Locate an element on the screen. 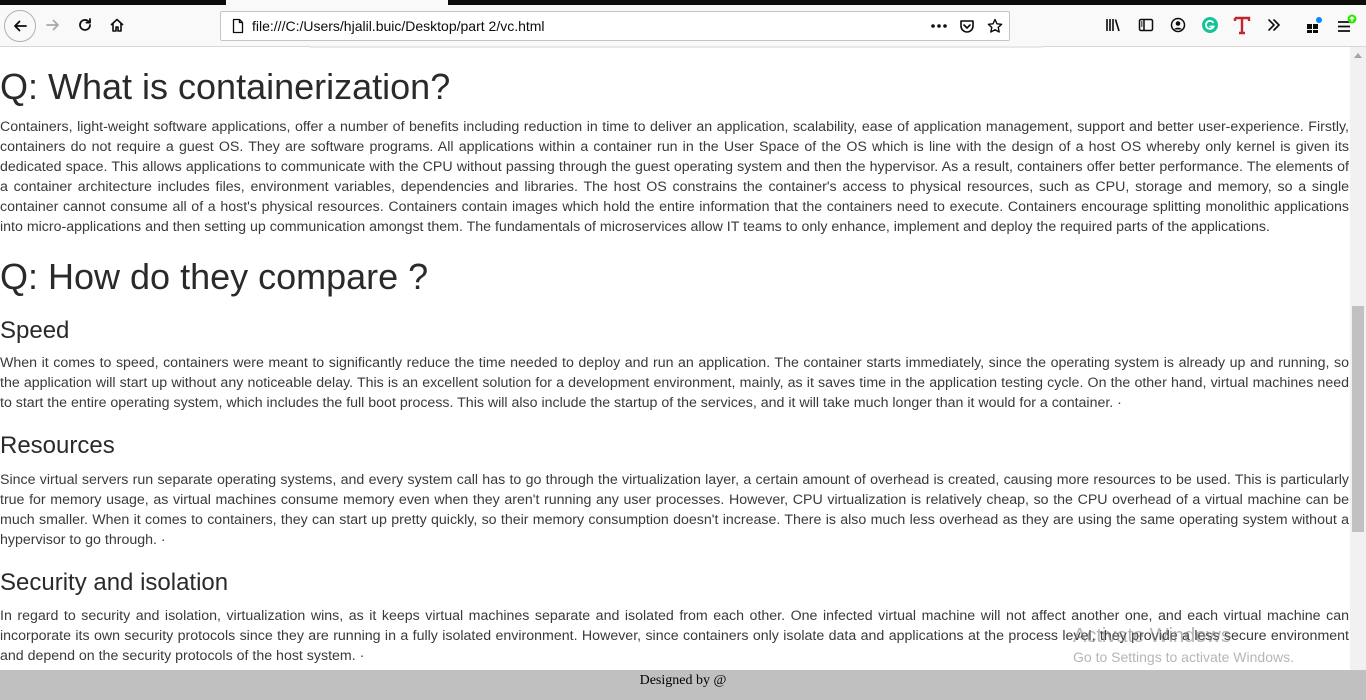 The width and height of the screenshot is (1366, 700). heading-speed: Speed is located at coordinates (35, 330).